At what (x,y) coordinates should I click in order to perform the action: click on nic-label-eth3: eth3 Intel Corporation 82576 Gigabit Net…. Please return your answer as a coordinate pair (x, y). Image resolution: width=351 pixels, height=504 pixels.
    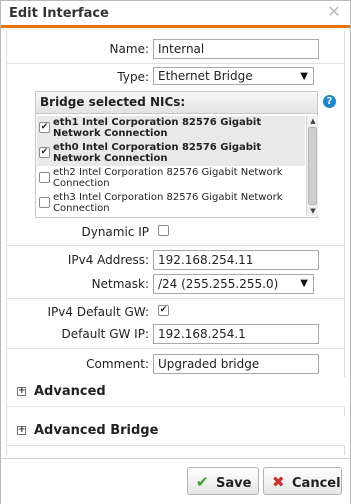
    Looking at the image, I should click on (168, 203).